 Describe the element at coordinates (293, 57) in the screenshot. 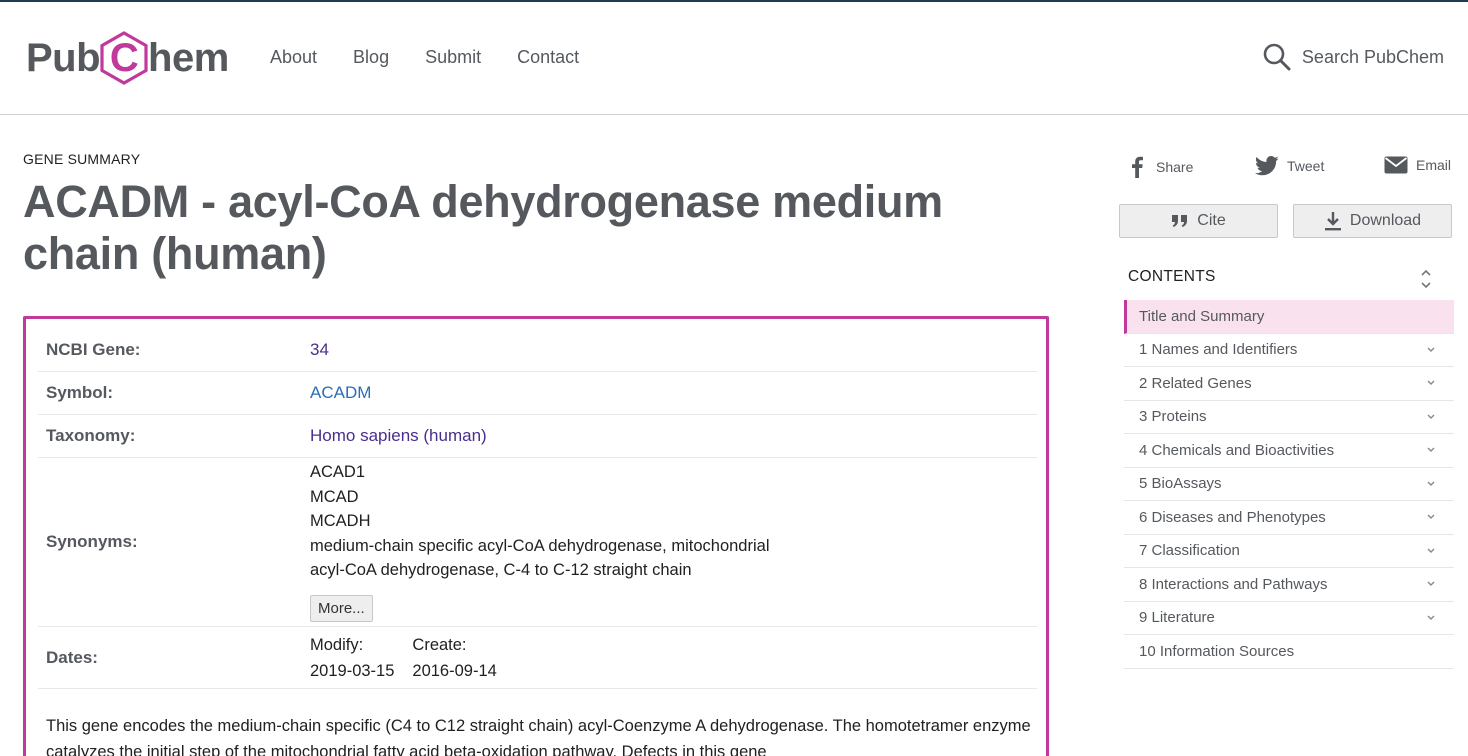

I see `nav-about: About` at that location.